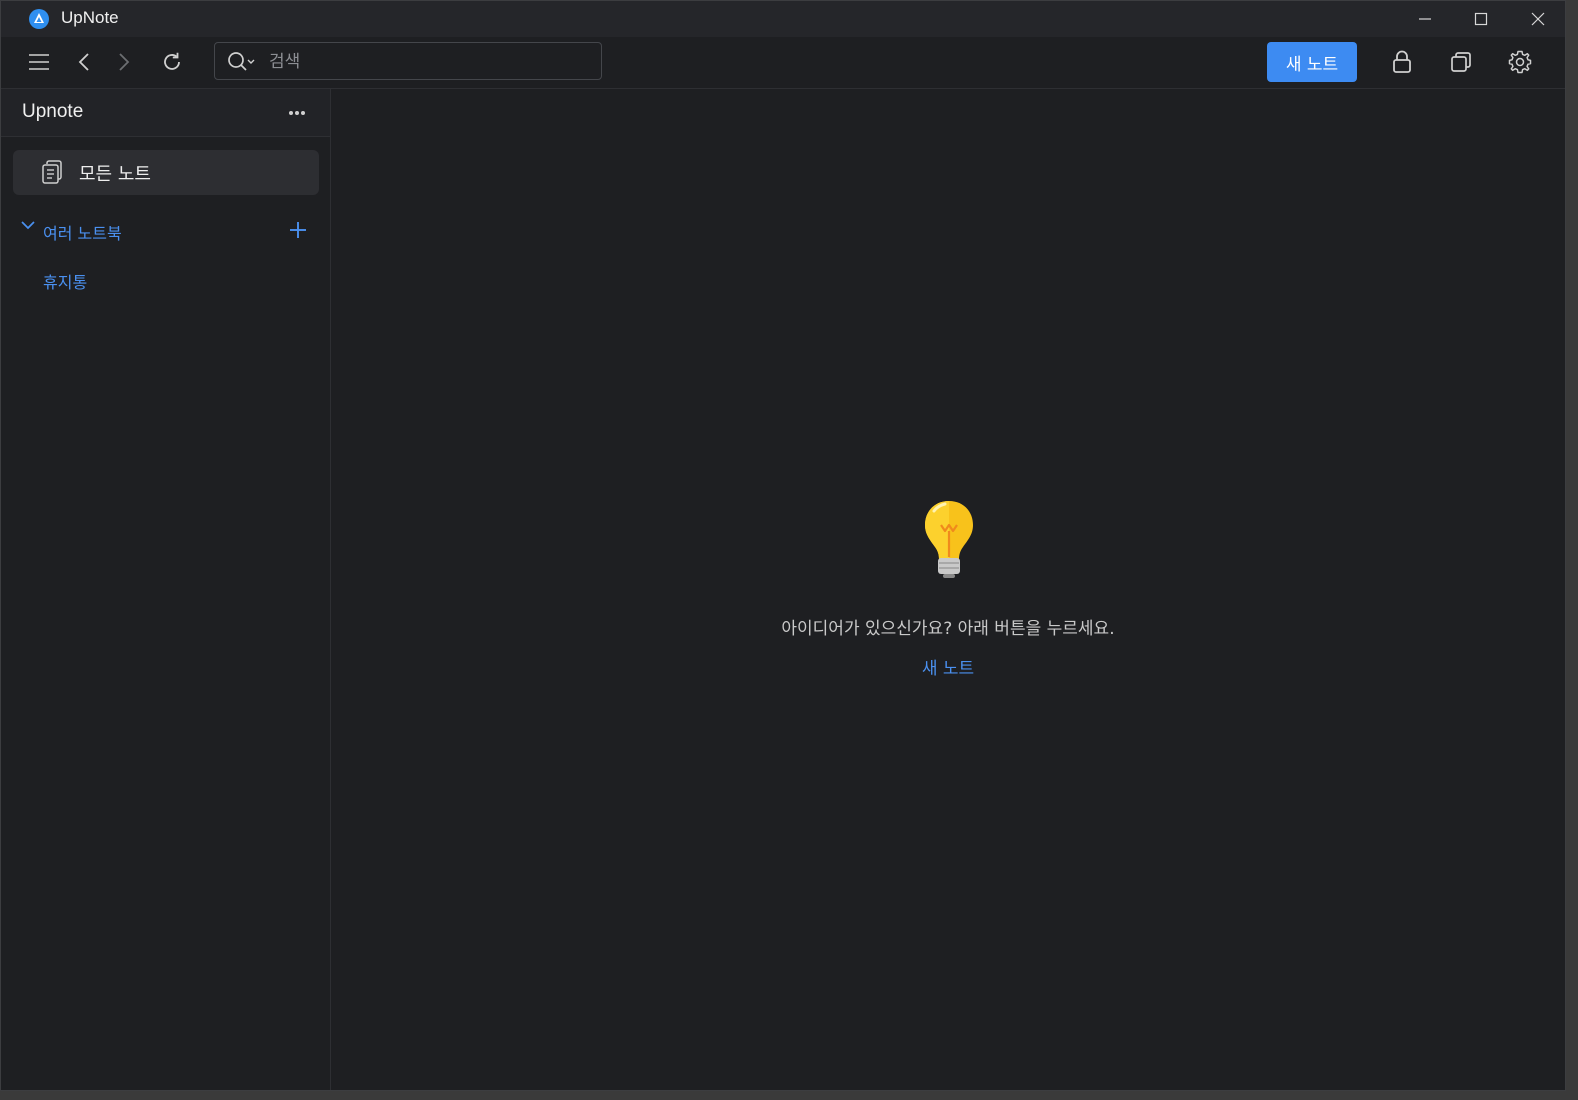 This screenshot has width=1578, height=1100. What do you see at coordinates (783, 19) in the screenshot?
I see `title-bar: UpNote` at bounding box center [783, 19].